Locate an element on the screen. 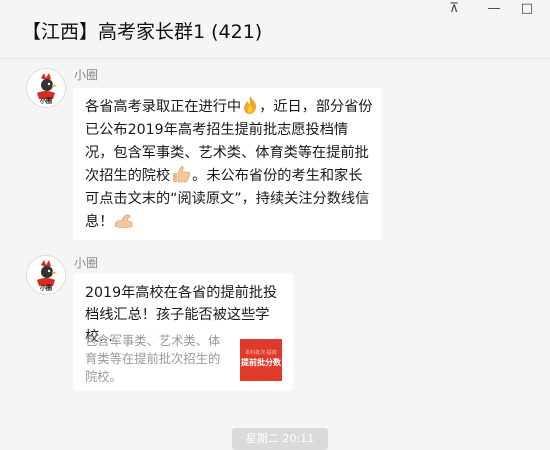 This screenshot has width=550, height=450. fire-icon is located at coordinates (250, 105).